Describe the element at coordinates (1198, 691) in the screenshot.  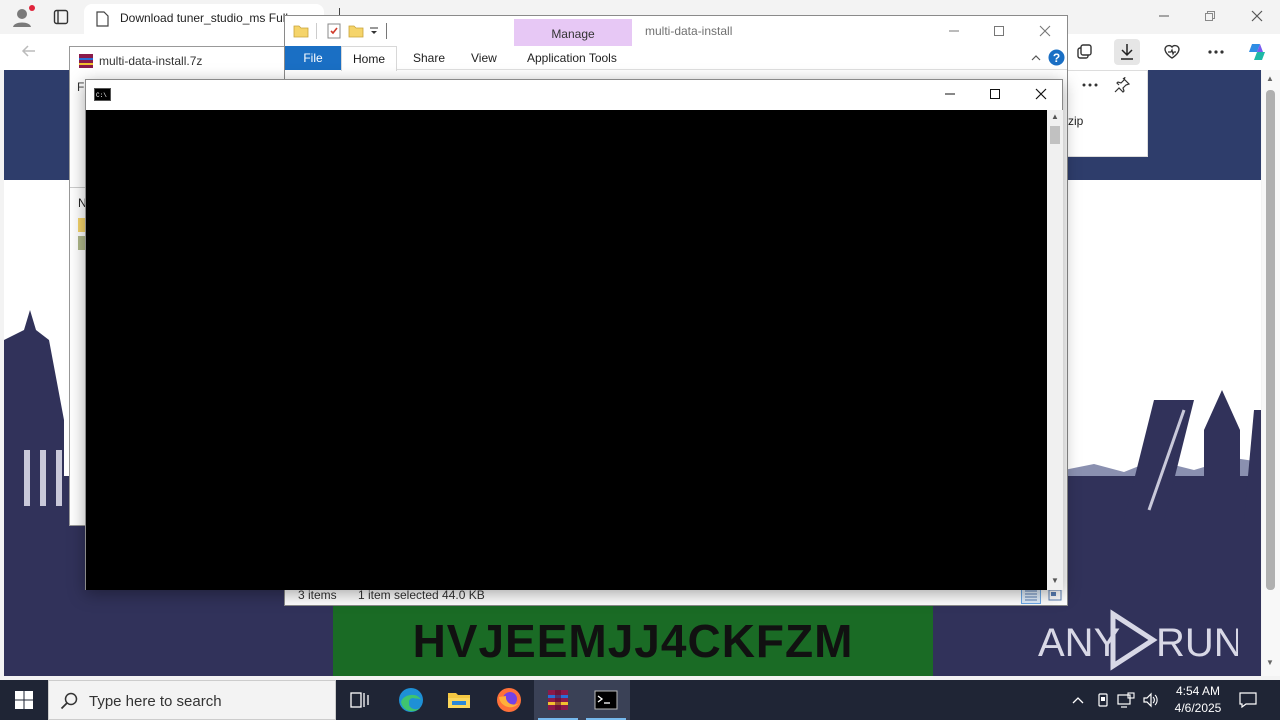
I see `clock-time: 4:54 AM` at that location.